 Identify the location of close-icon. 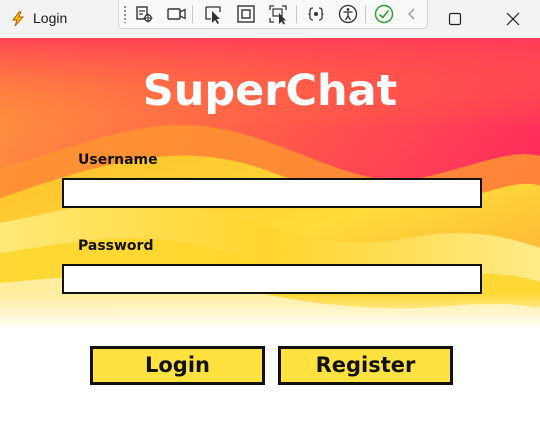
(513, 19).